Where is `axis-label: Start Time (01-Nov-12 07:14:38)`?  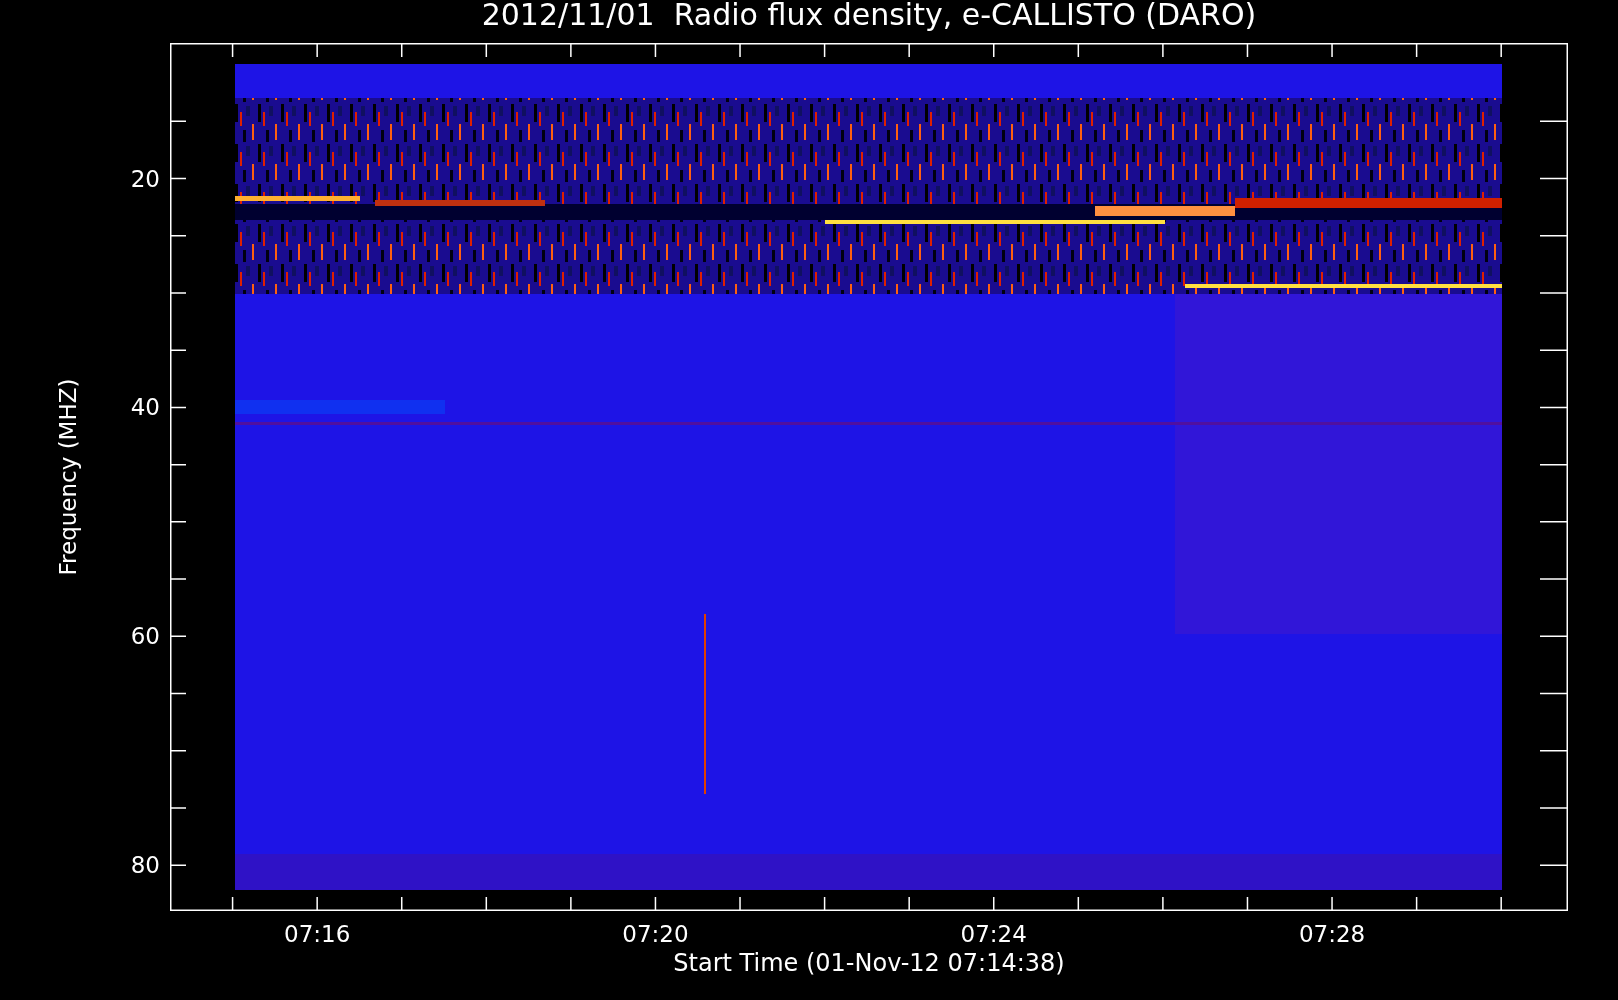 axis-label: Start Time (01-Nov-12 07:14:38) is located at coordinates (869, 963).